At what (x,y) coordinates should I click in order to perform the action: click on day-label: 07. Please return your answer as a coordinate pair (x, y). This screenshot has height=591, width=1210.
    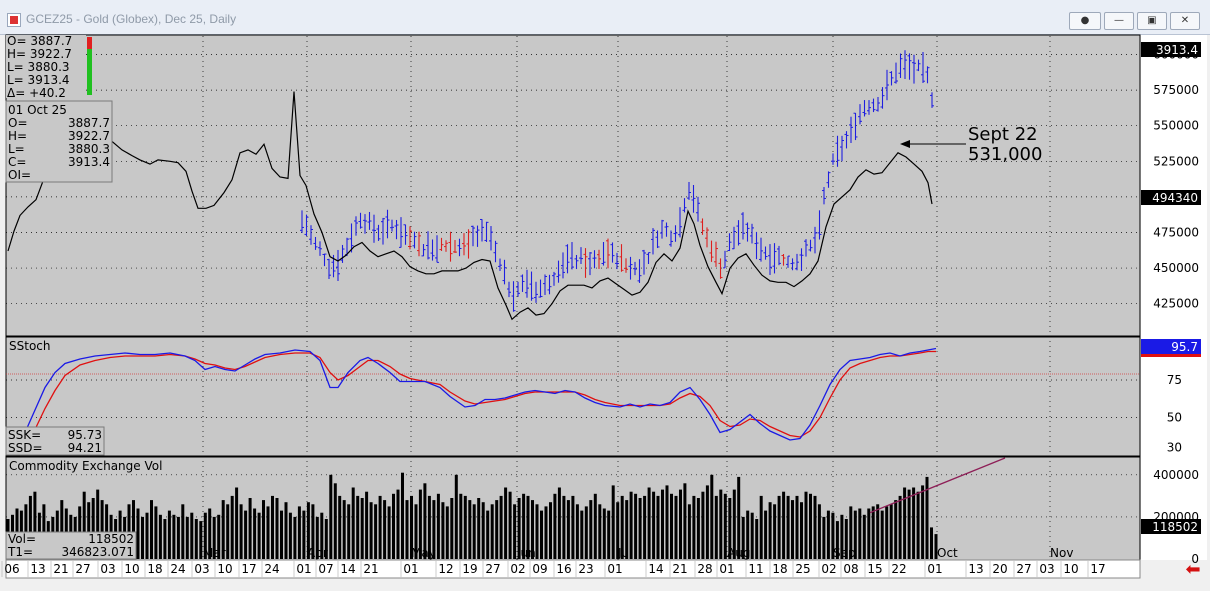
    Looking at the image, I should click on (325, 569).